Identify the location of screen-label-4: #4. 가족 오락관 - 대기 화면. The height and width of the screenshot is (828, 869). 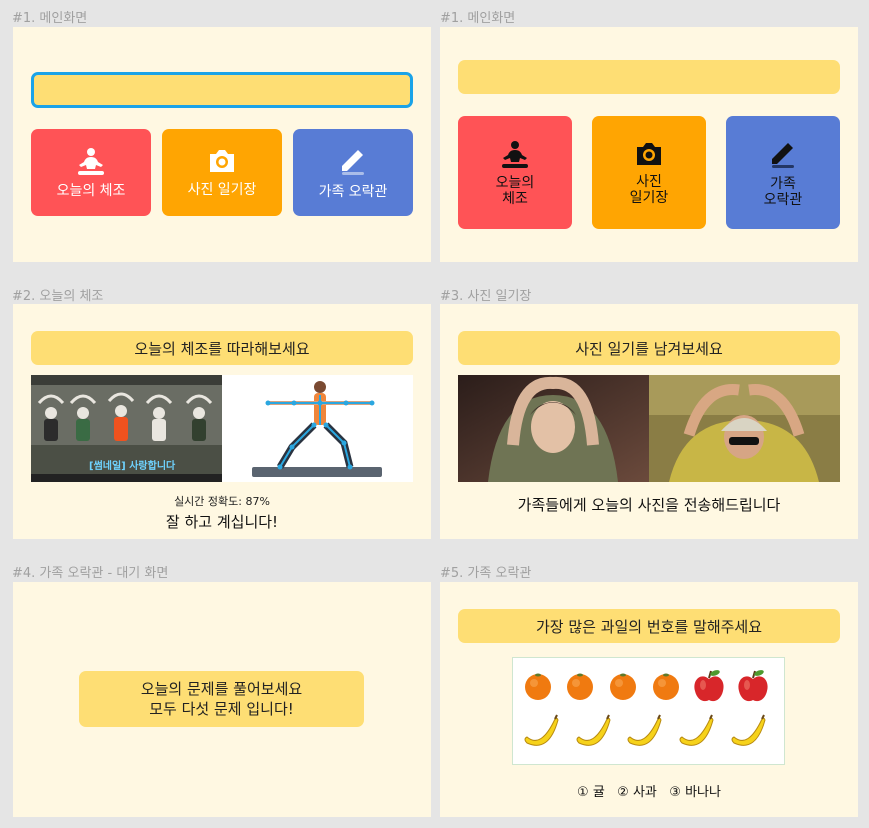
(90, 573).